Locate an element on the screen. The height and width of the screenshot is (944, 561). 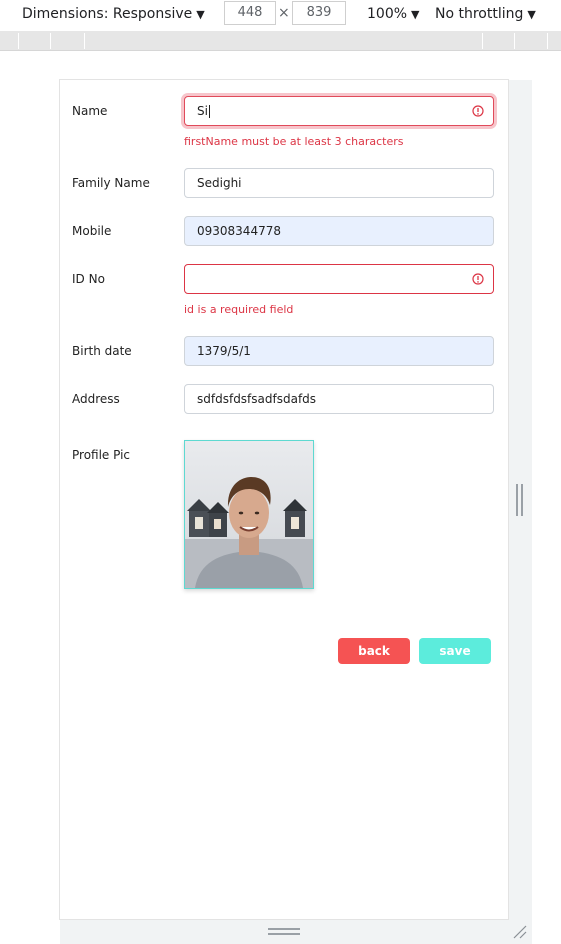
height-input: 839 is located at coordinates (319, 13).